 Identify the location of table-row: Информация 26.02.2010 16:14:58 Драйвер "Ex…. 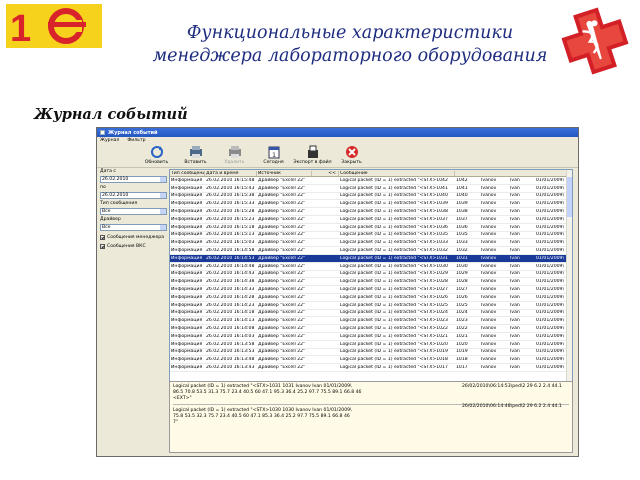
(371, 251).